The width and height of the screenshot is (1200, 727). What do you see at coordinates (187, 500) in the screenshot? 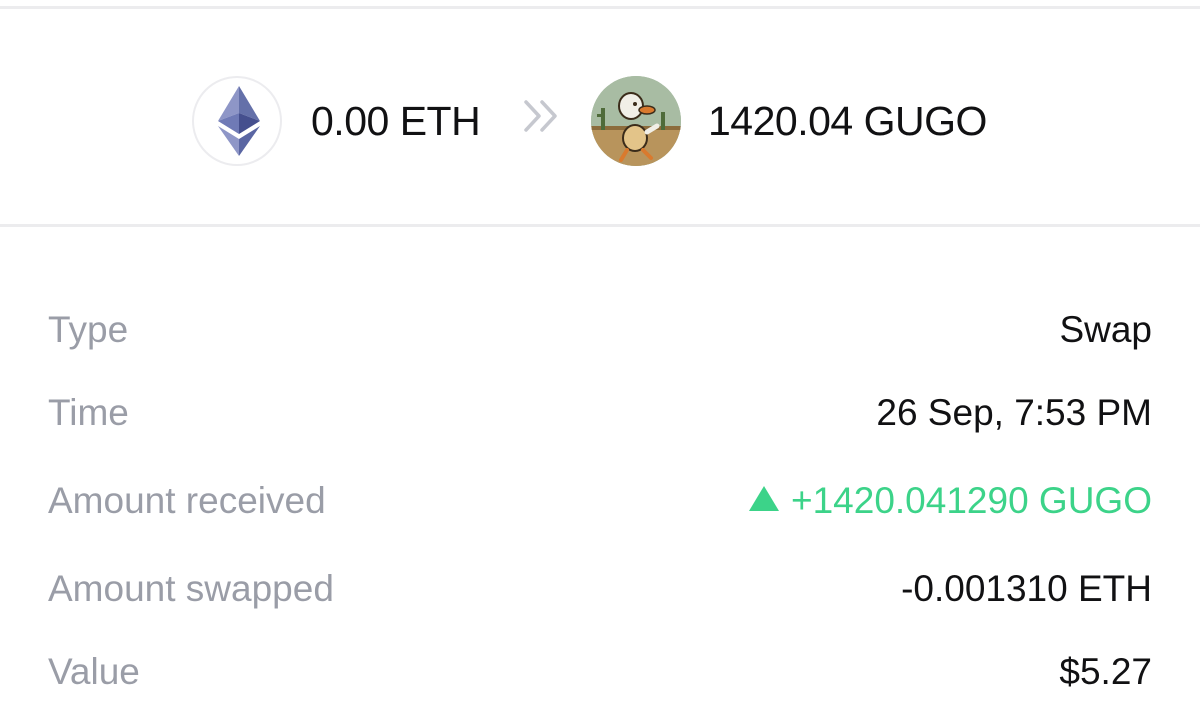
I see `amount-received-label: Amount received` at bounding box center [187, 500].